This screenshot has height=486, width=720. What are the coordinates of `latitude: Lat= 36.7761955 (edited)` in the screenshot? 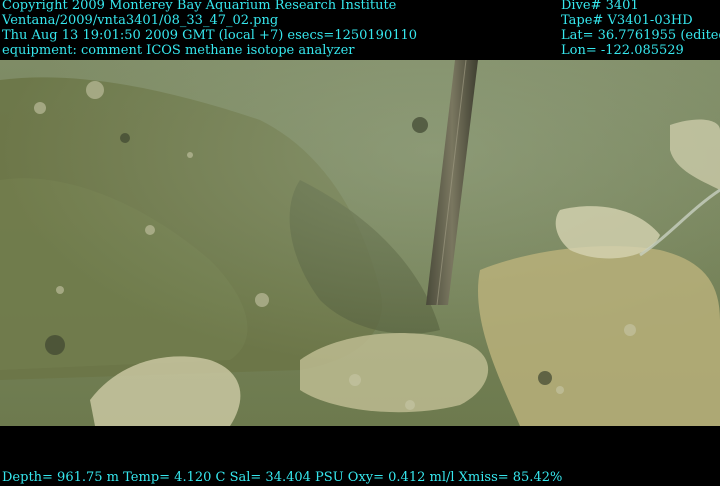 It's located at (640, 35).